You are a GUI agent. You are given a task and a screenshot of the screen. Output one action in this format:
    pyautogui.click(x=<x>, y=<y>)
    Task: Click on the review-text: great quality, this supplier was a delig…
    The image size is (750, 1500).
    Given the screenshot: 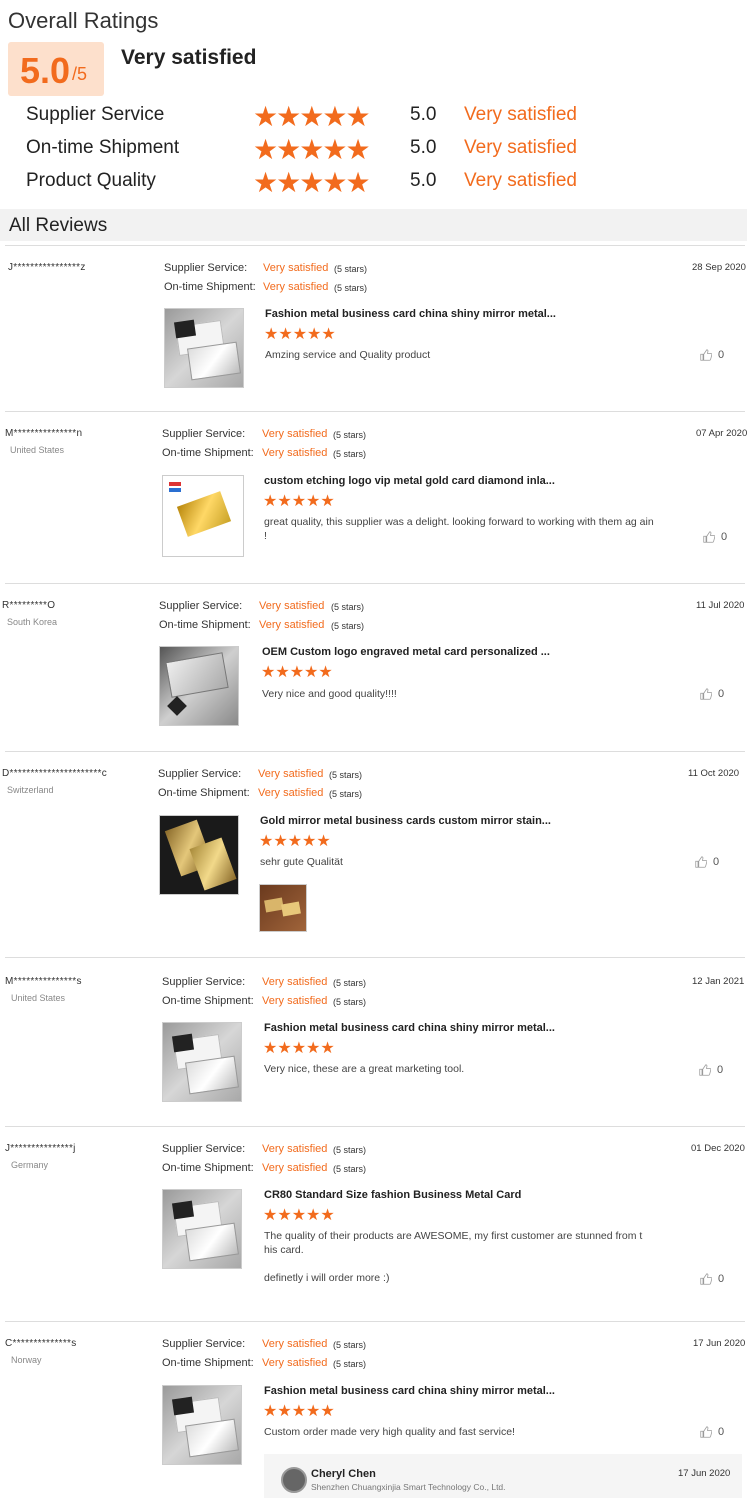 What is the action you would take?
    pyautogui.click(x=459, y=529)
    